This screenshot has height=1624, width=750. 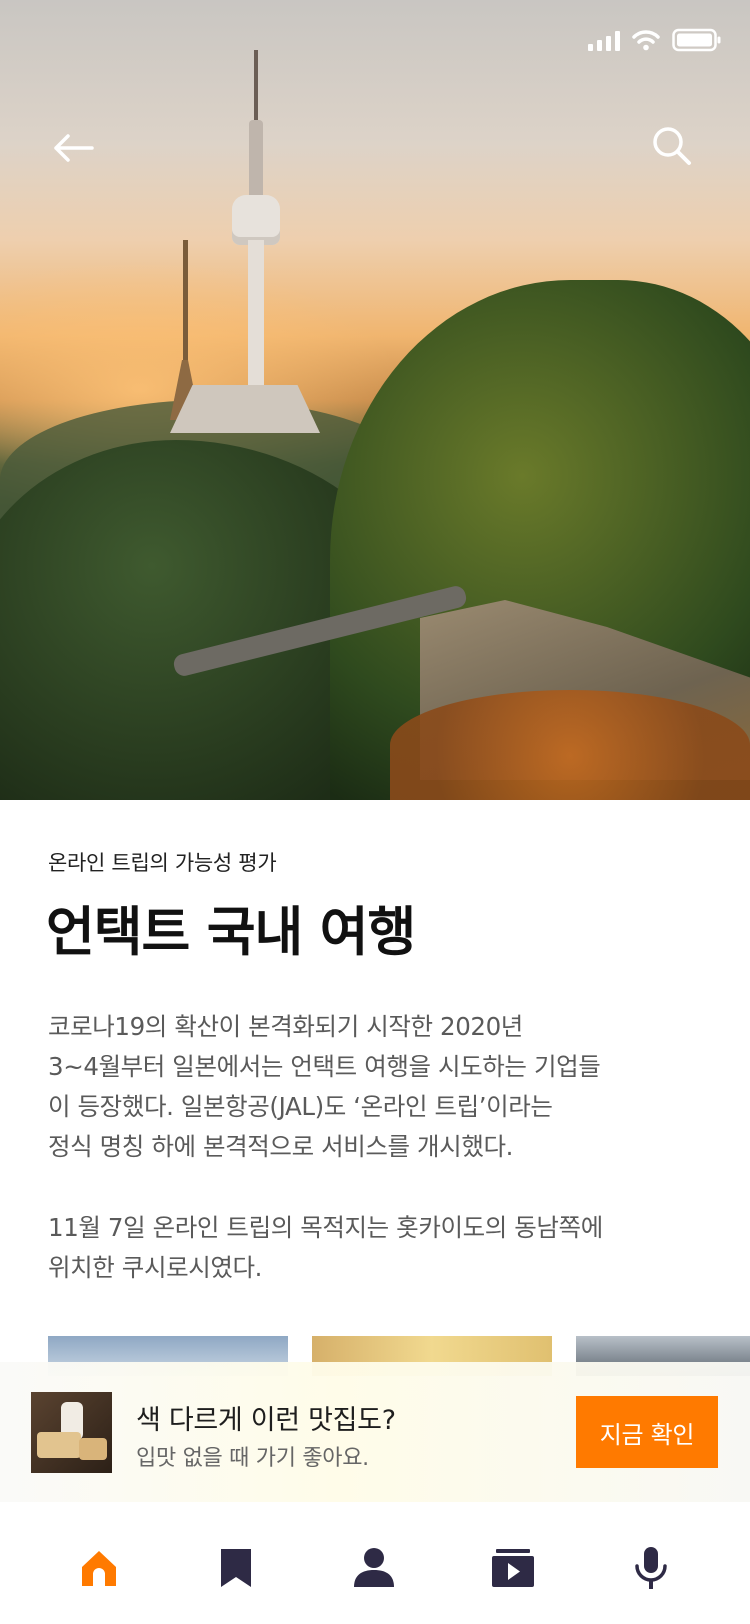 What do you see at coordinates (256, 315) in the screenshot?
I see `tower-shaft` at bounding box center [256, 315].